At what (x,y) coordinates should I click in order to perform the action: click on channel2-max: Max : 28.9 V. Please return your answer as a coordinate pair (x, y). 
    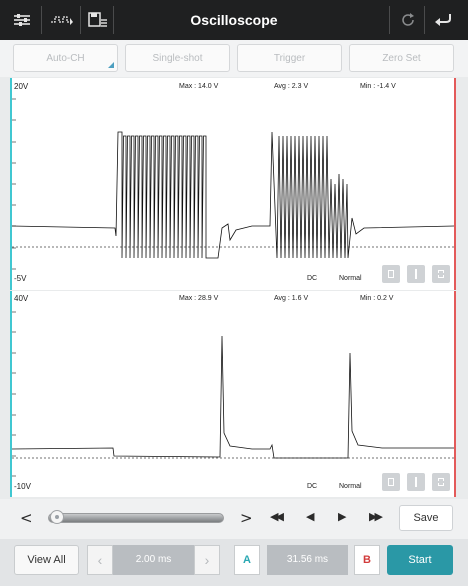
    Looking at the image, I should click on (199, 298).